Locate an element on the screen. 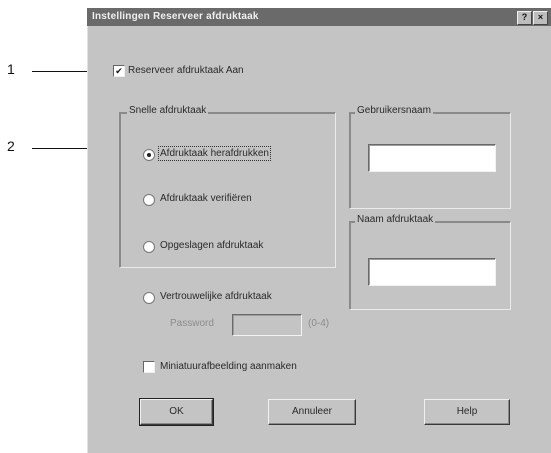 Image resolution: width=551 pixels, height=453 pixels. reserve-job-checkbox: ✔ is located at coordinates (119, 71).